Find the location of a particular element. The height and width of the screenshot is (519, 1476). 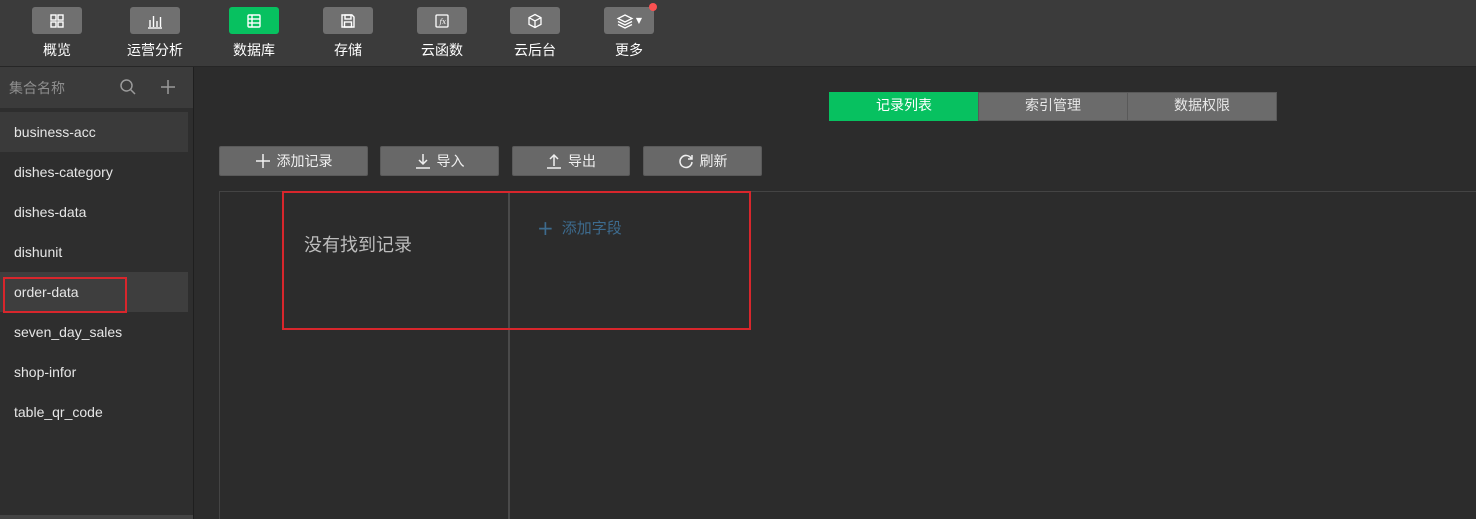

plus-icon is located at coordinates (262, 161).